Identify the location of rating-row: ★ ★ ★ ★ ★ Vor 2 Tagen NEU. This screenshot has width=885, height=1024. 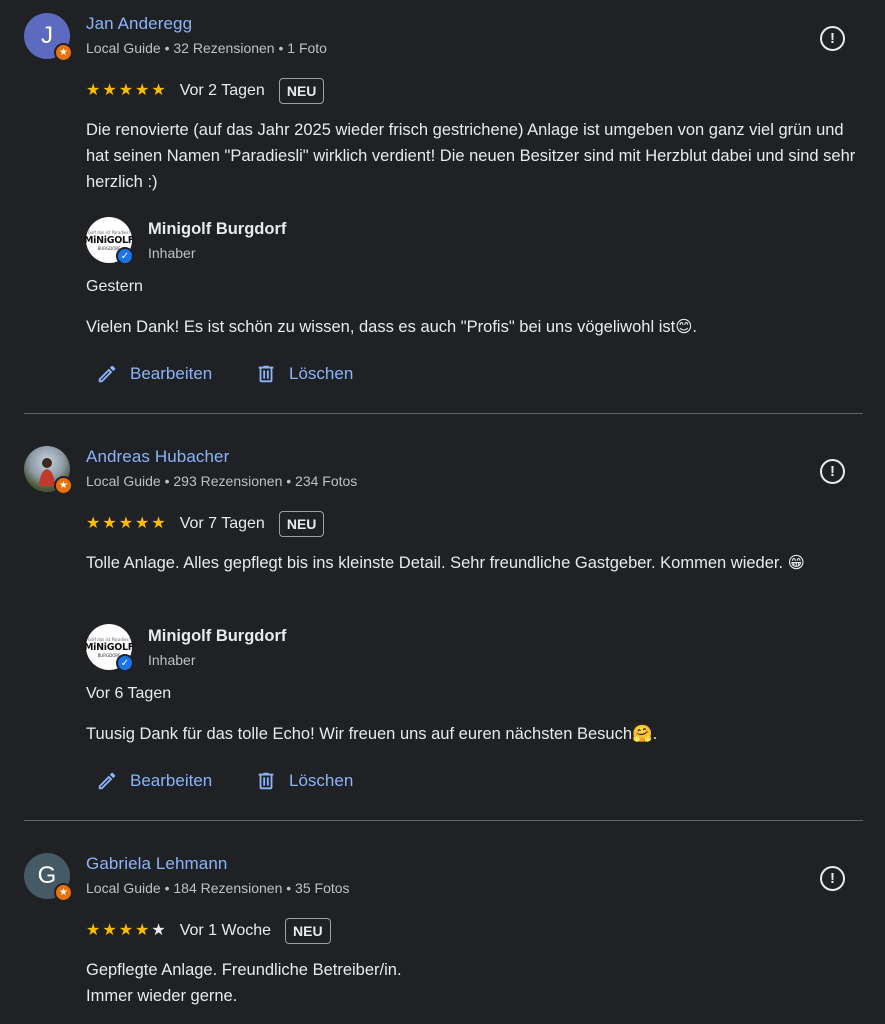
(205, 91).